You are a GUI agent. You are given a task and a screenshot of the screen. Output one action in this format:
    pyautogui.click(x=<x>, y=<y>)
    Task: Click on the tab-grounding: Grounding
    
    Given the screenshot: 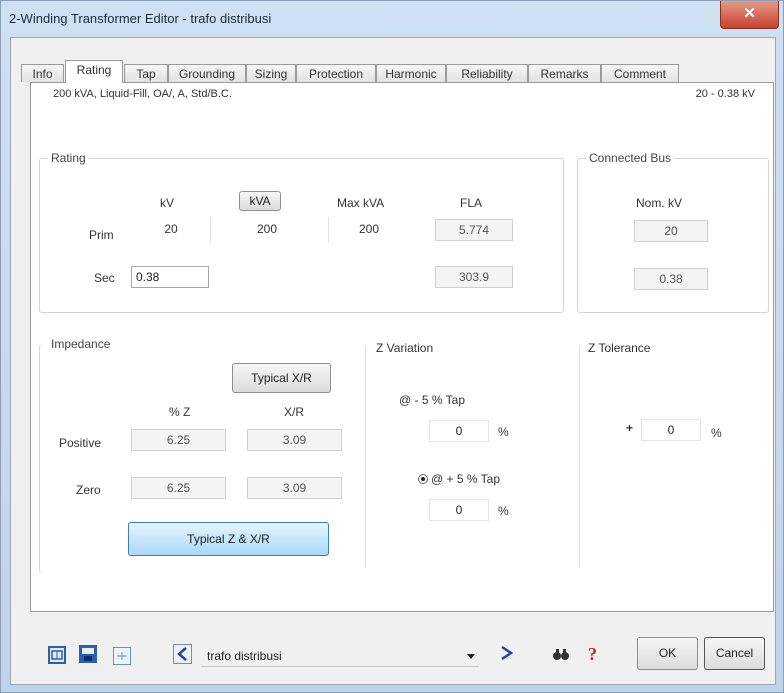 What is the action you would take?
    pyautogui.click(x=207, y=73)
    